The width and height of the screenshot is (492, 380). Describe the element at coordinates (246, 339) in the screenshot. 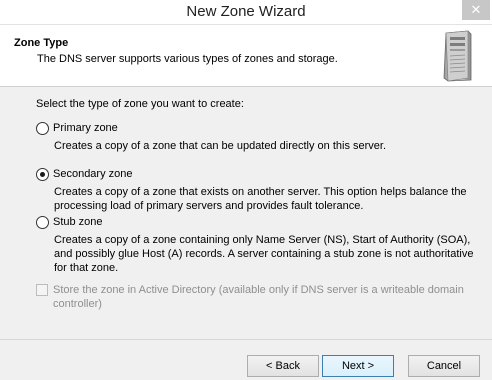

I see `footer-divider` at that location.